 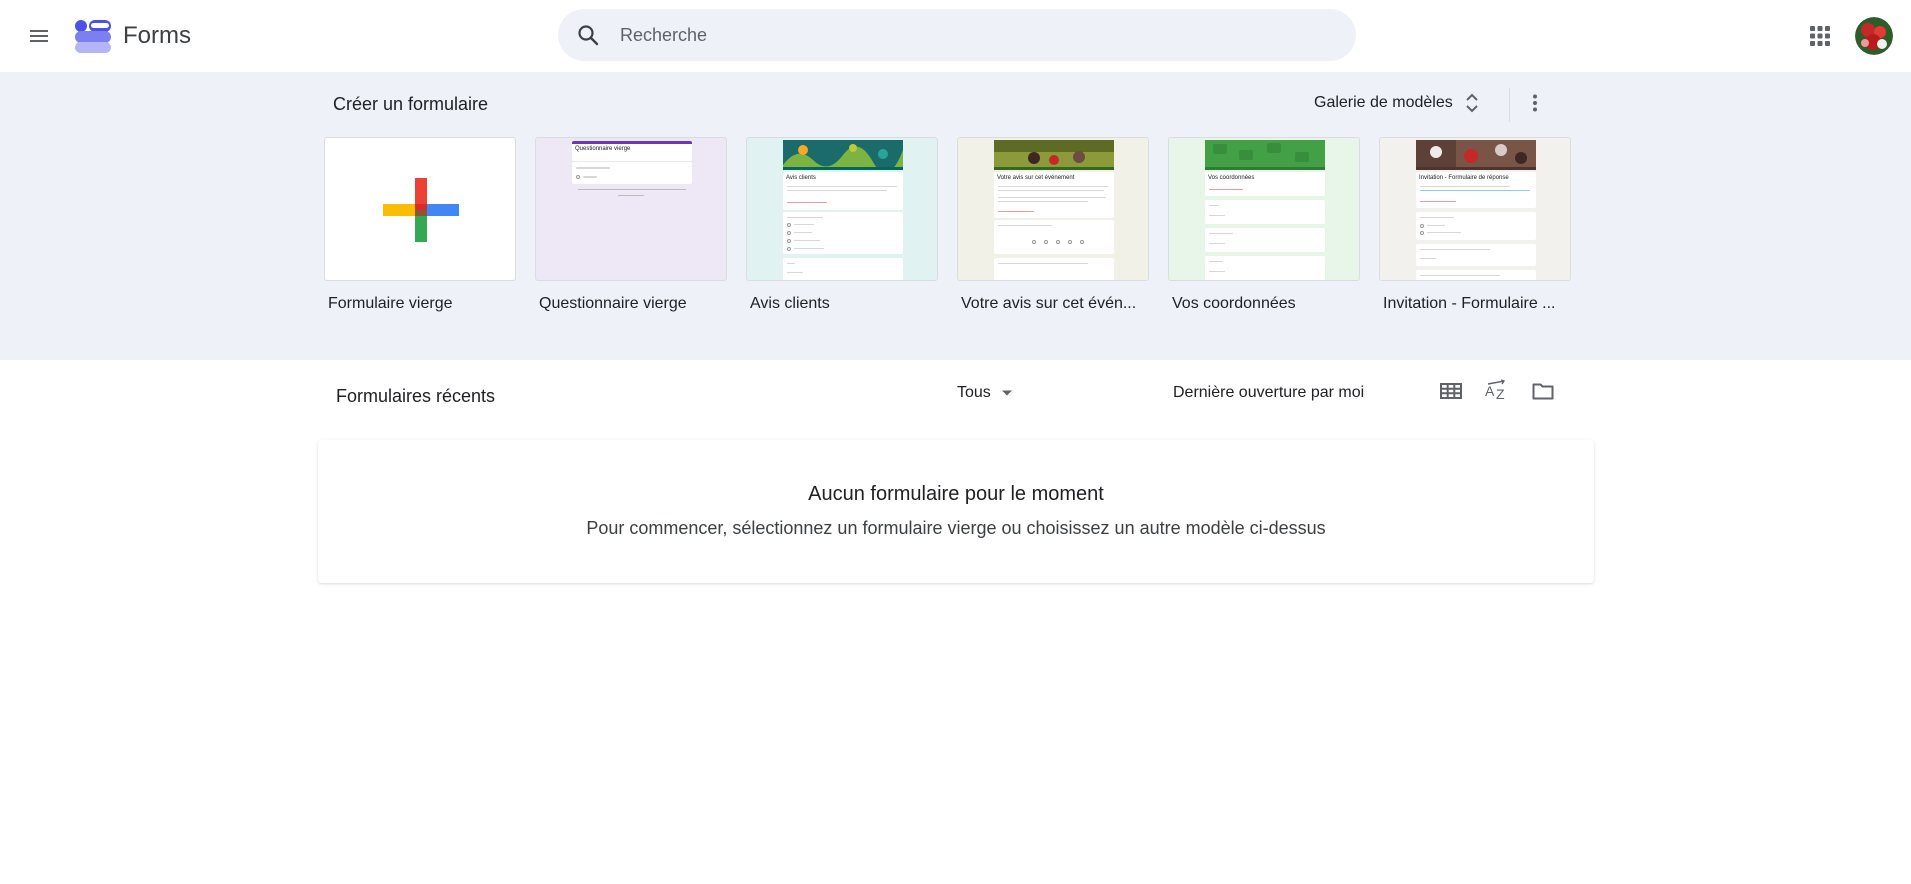 I want to click on plus-icon, so click(x=421, y=210).